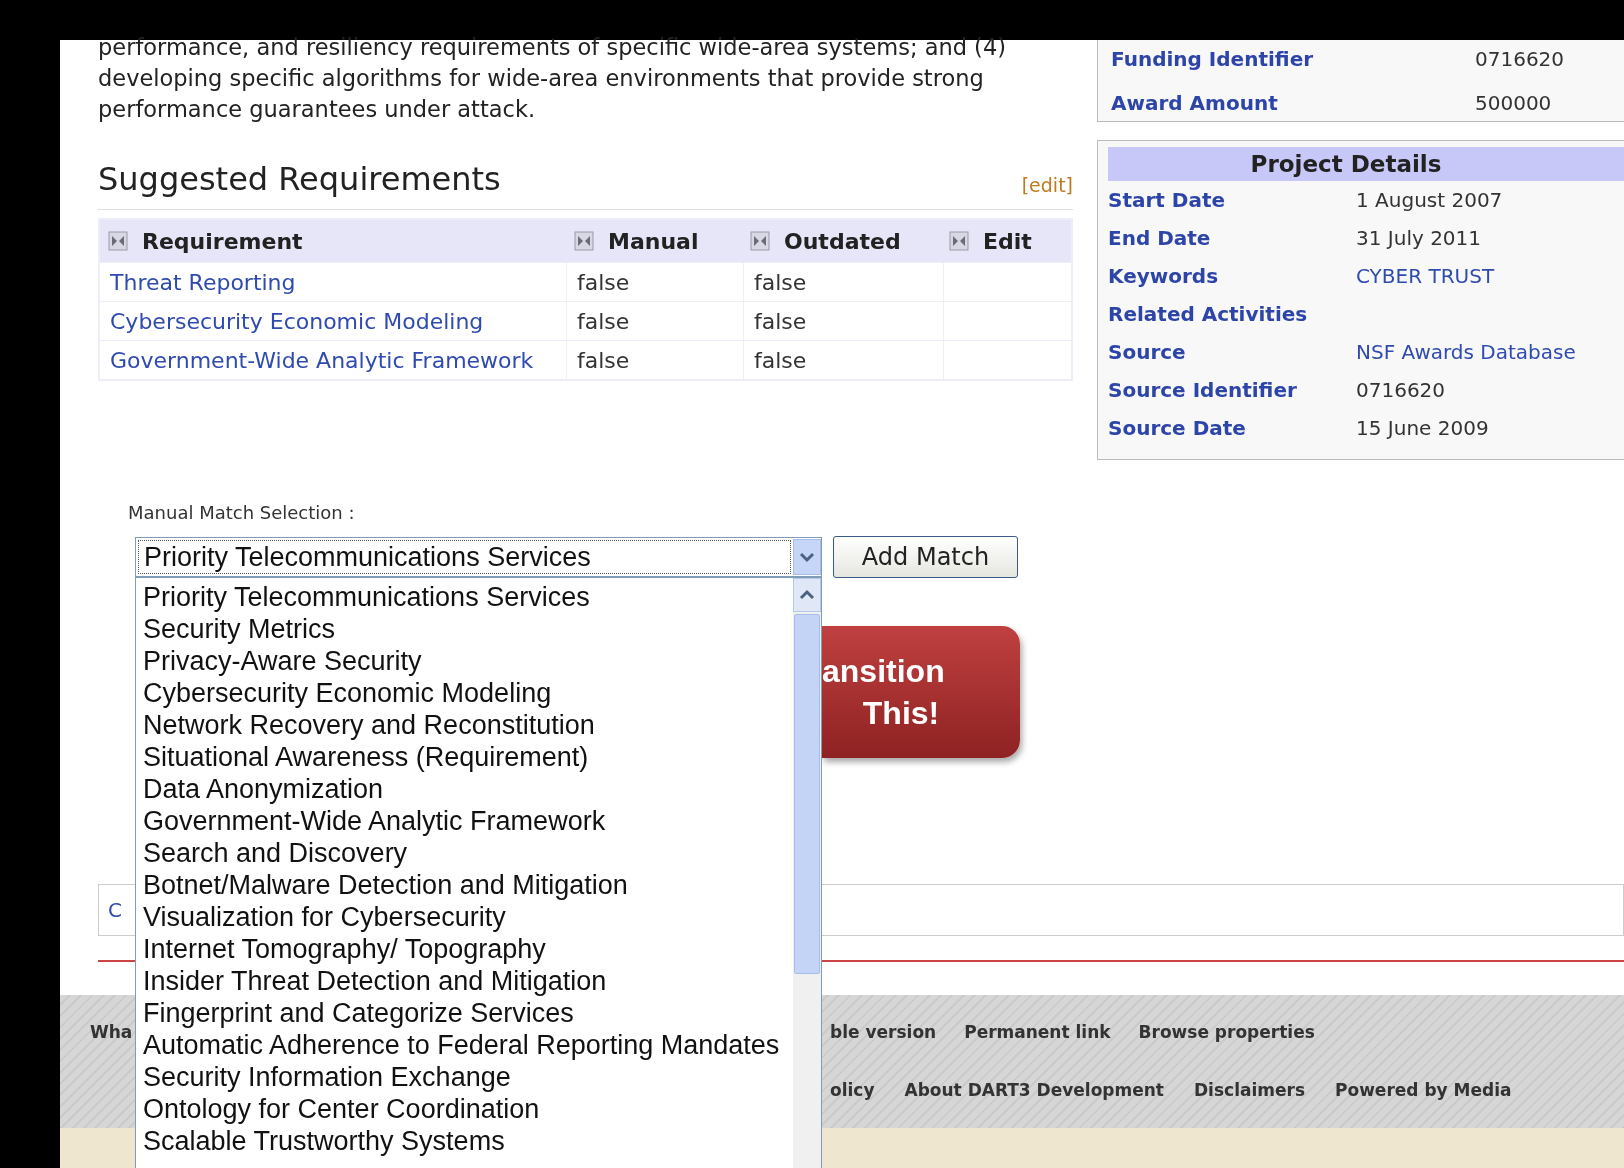 This screenshot has height=1168, width=1624. Describe the element at coordinates (464, 1077) in the screenshot. I see `dropdown-option: Security Information Exchange` at that location.